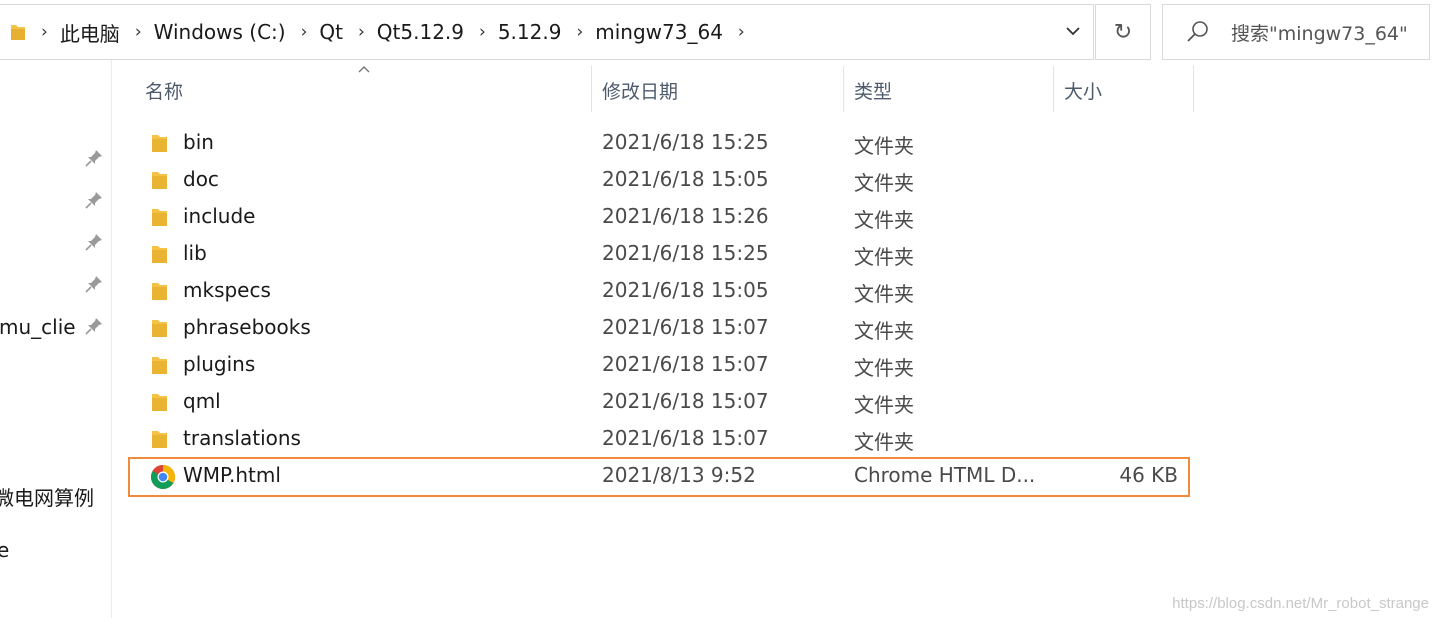  I want to click on navigation-pane: mu_clie 微电网算例 e, so click(56, 339).